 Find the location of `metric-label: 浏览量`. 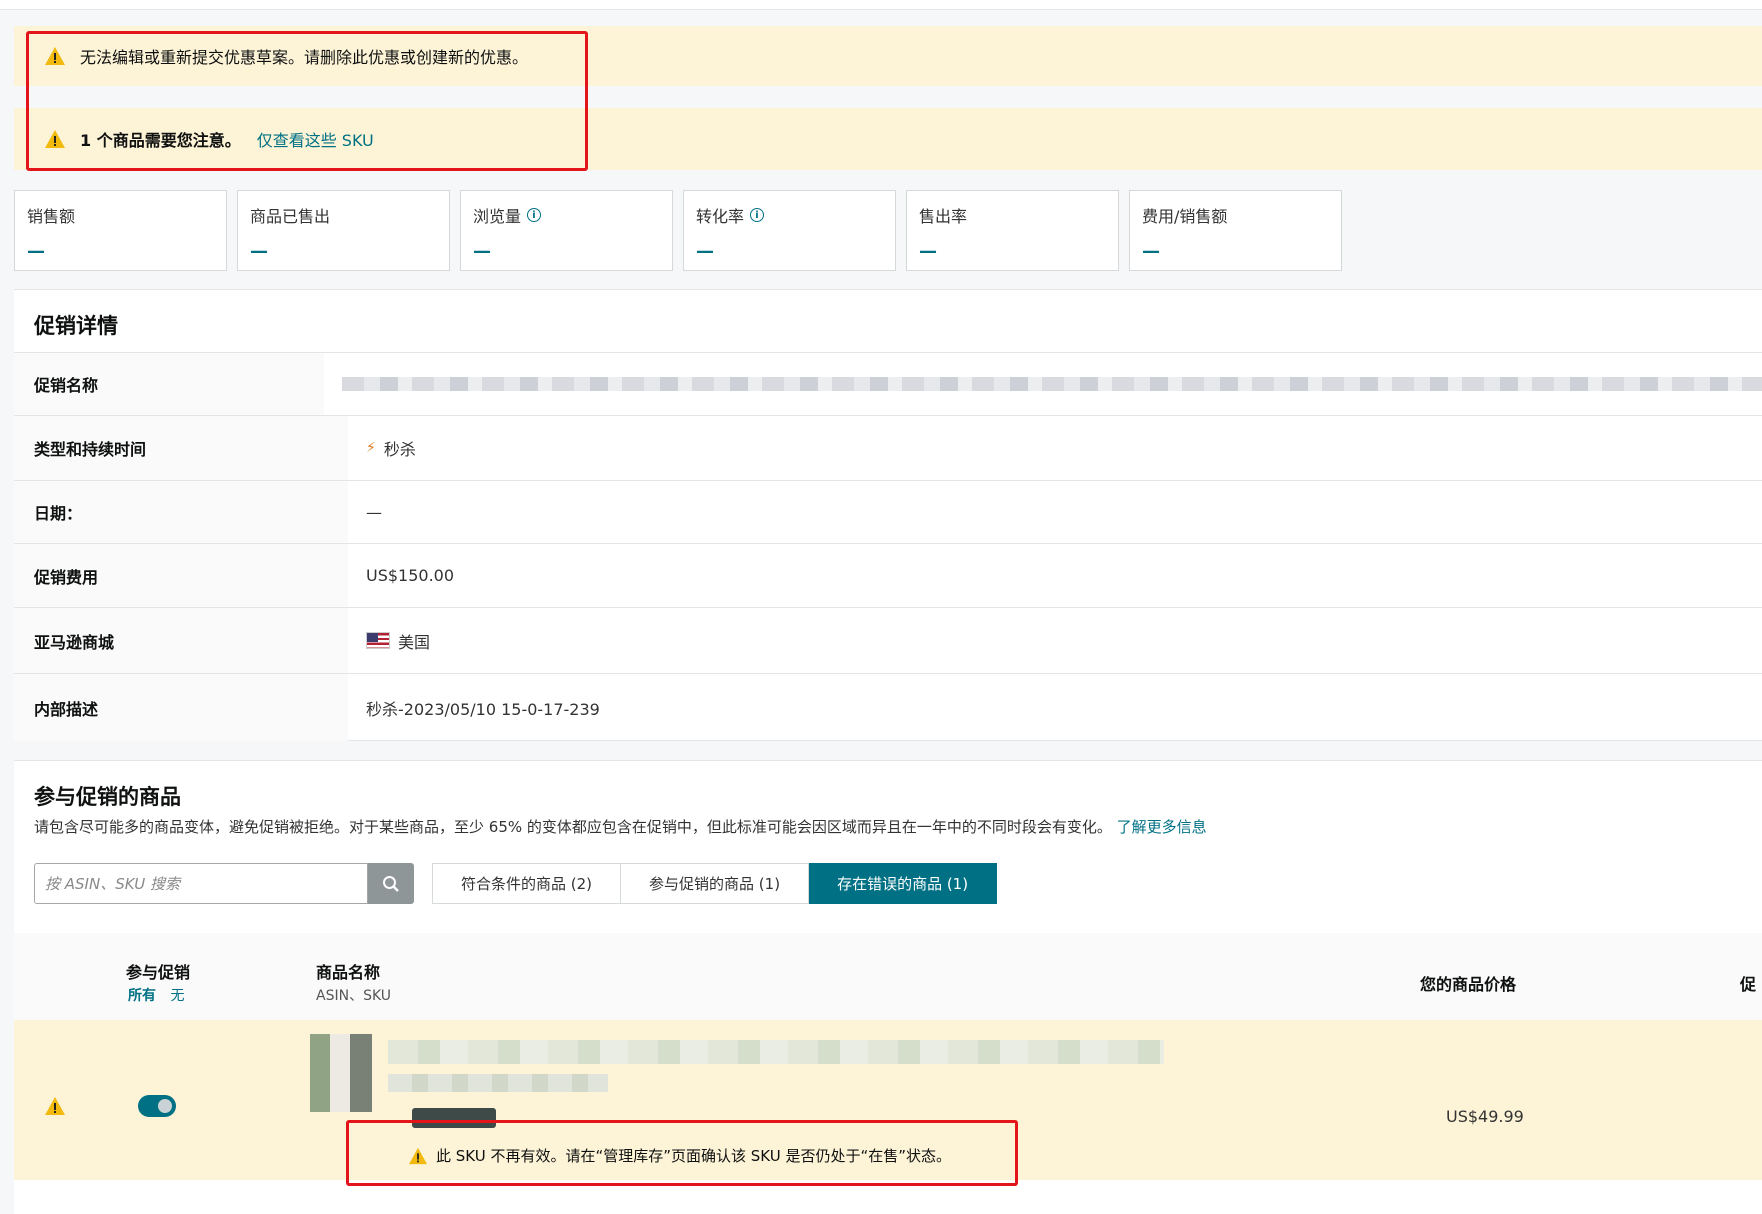

metric-label: 浏览量 is located at coordinates (497, 216).